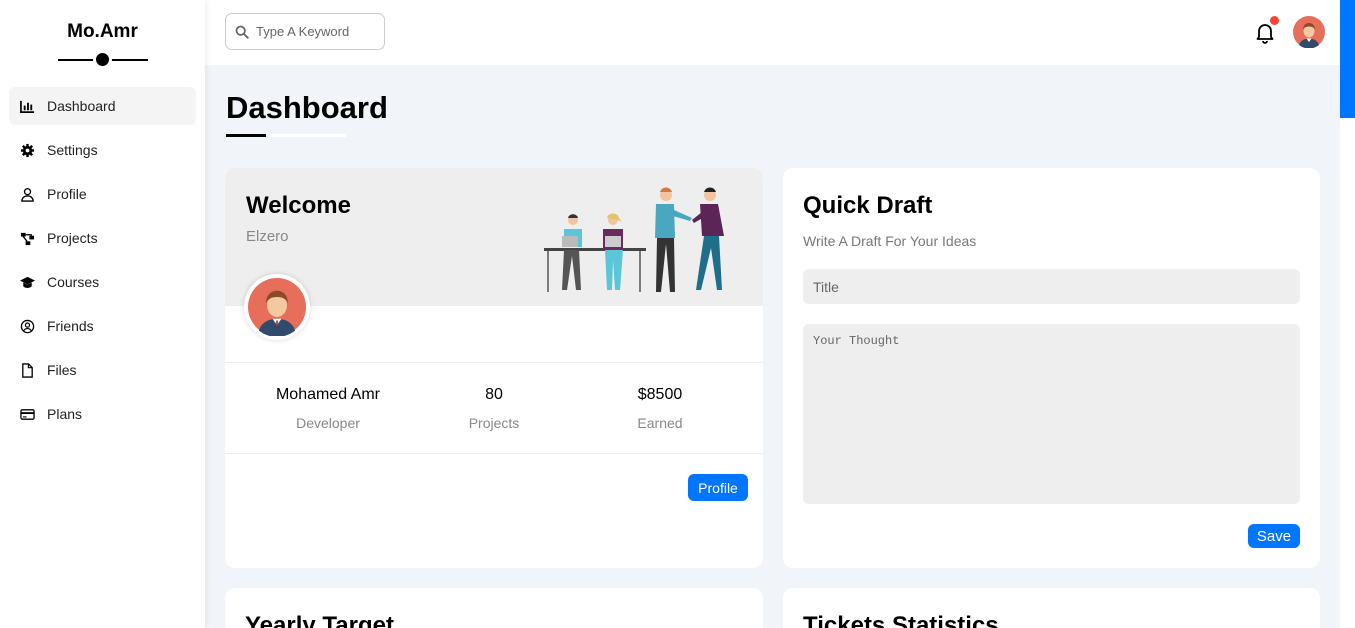  What do you see at coordinates (1051, 286) in the screenshot?
I see `draft-title-field` at bounding box center [1051, 286].